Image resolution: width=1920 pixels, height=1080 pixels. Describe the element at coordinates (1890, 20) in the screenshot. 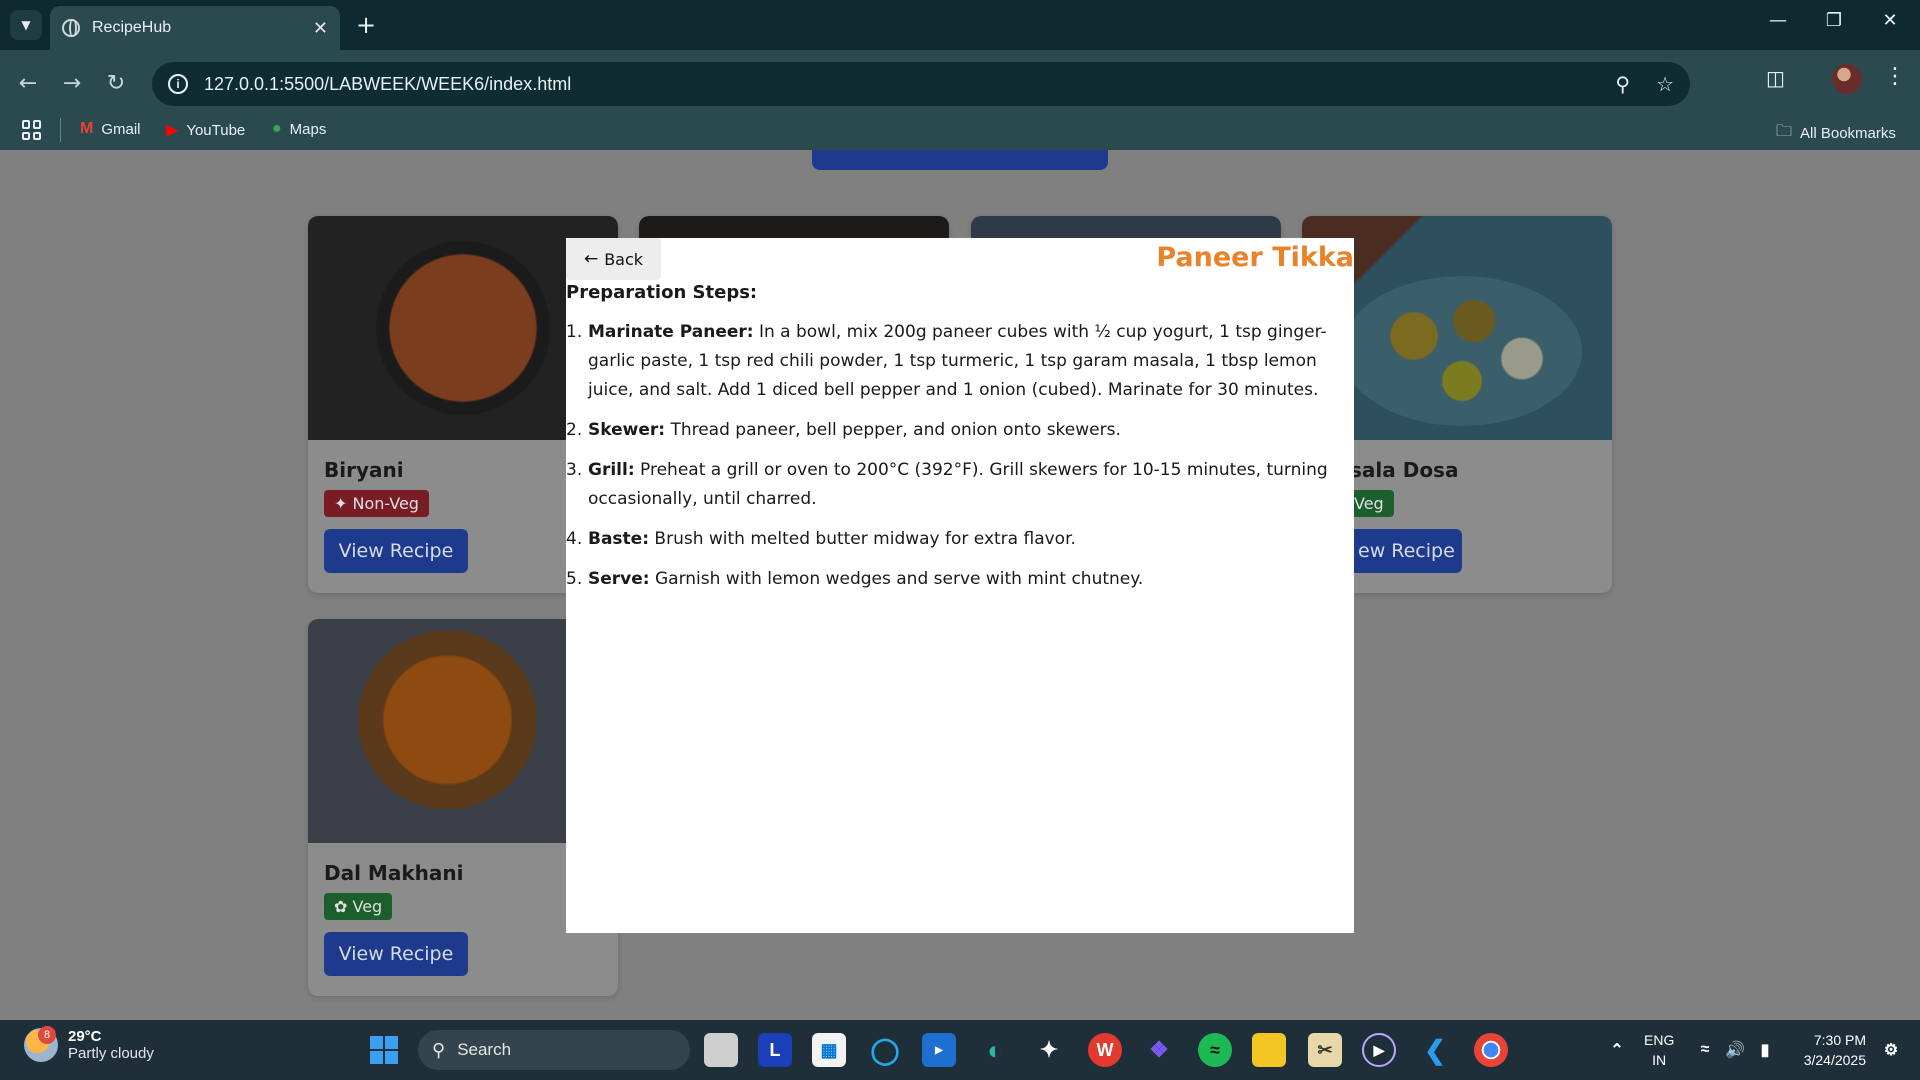

I see `close-window-button: ✕` at that location.